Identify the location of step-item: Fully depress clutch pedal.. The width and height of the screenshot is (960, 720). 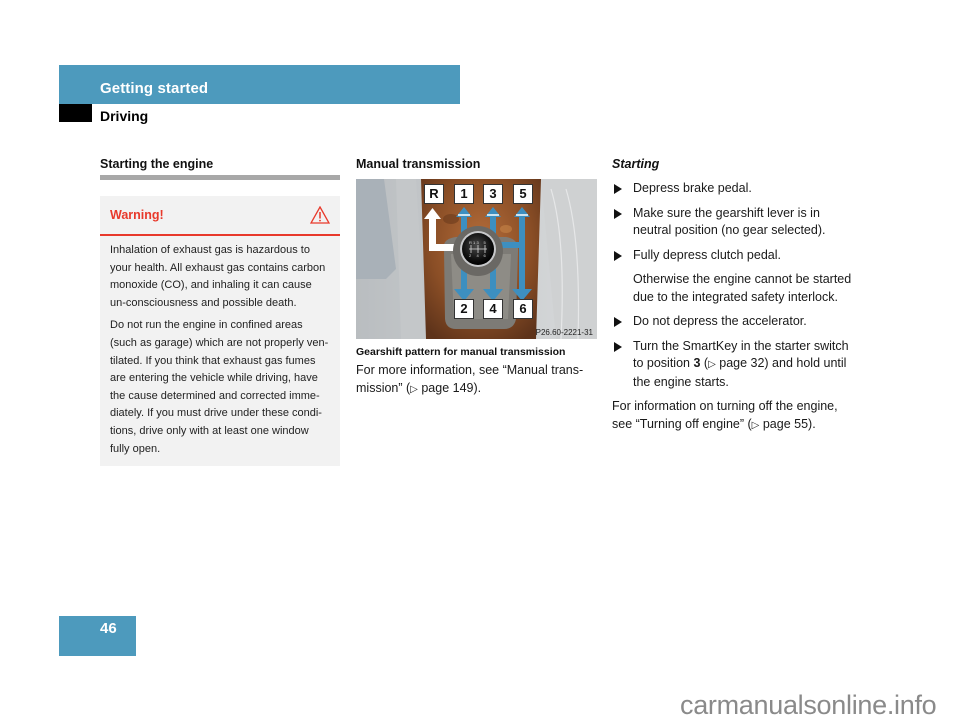
(736, 256).